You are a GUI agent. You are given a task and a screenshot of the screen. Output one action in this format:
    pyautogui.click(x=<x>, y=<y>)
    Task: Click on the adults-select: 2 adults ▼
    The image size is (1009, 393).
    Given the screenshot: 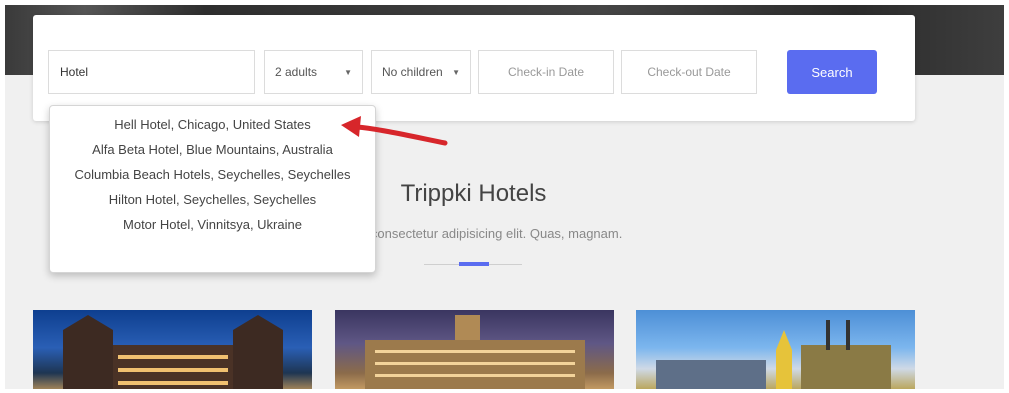 What is the action you would take?
    pyautogui.click(x=313, y=72)
    